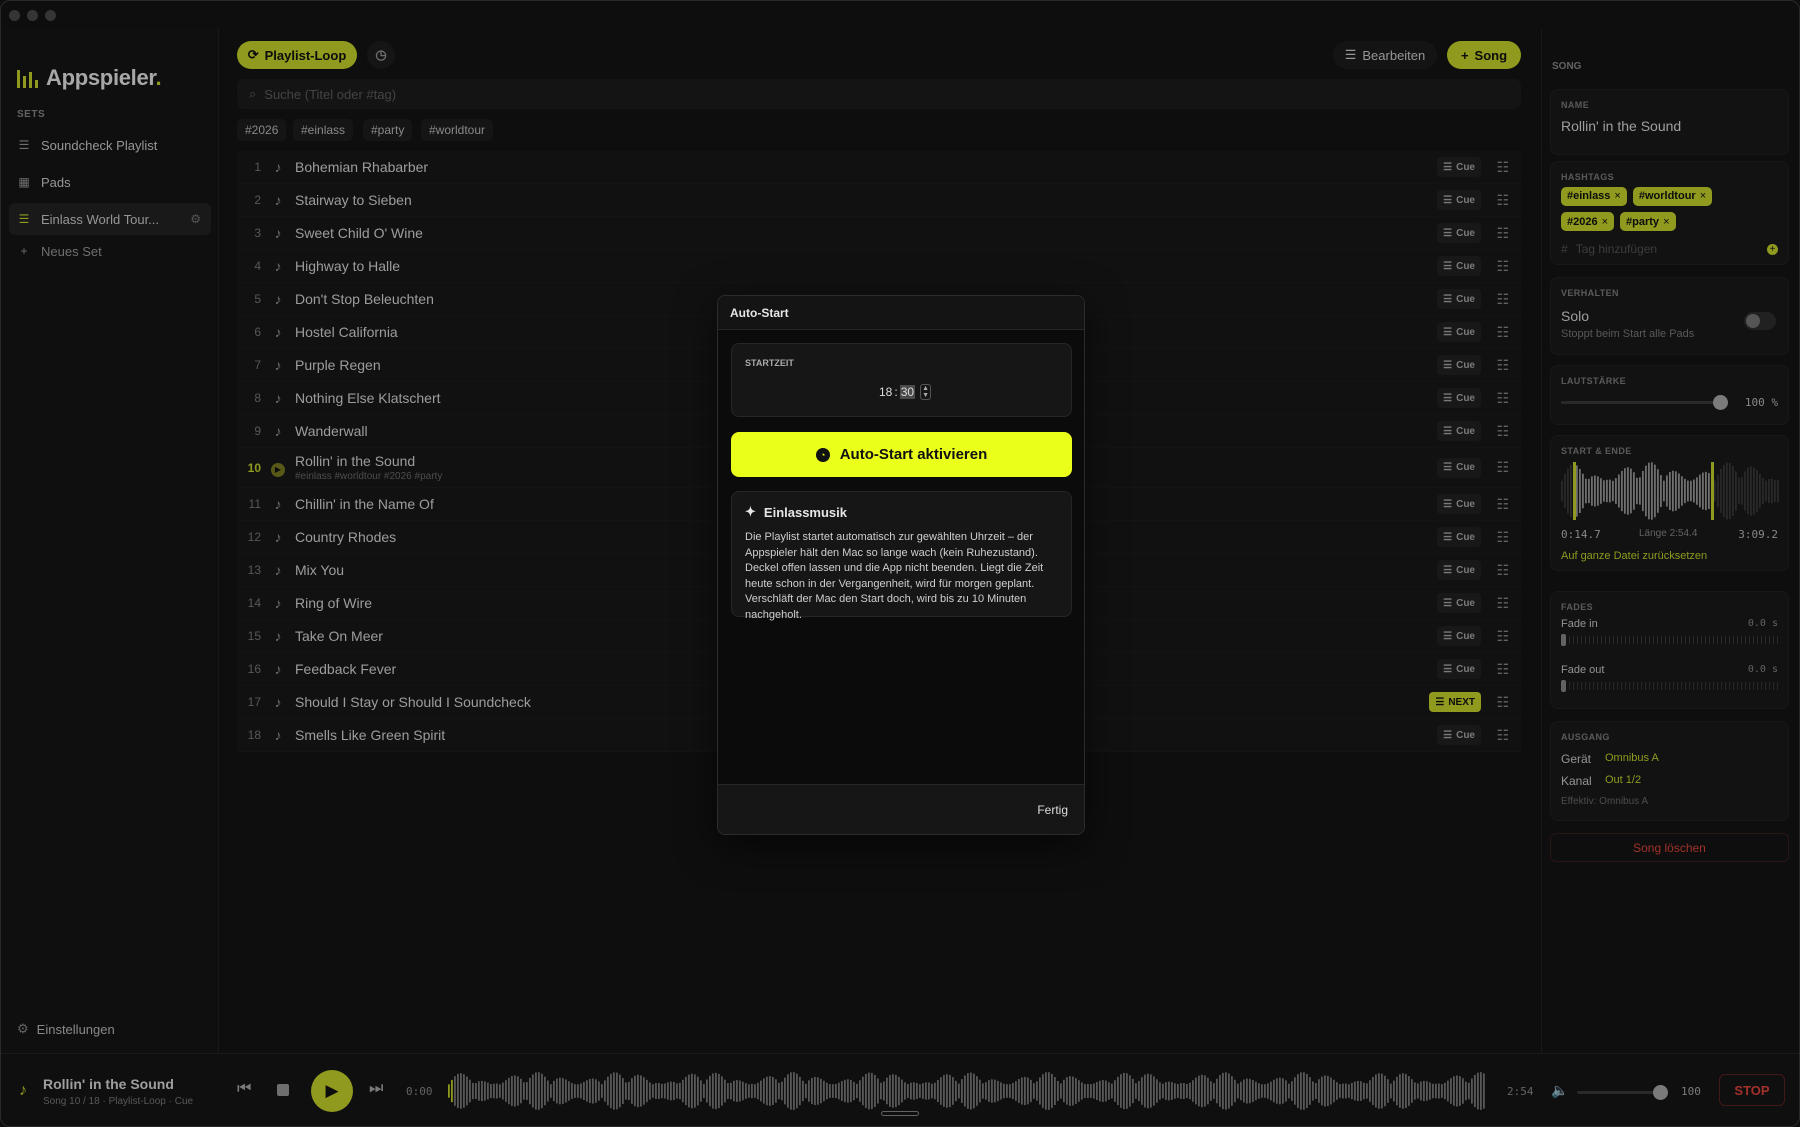 This screenshot has width=1800, height=1127. I want to click on dialog-title: Auto-Start, so click(901, 313).